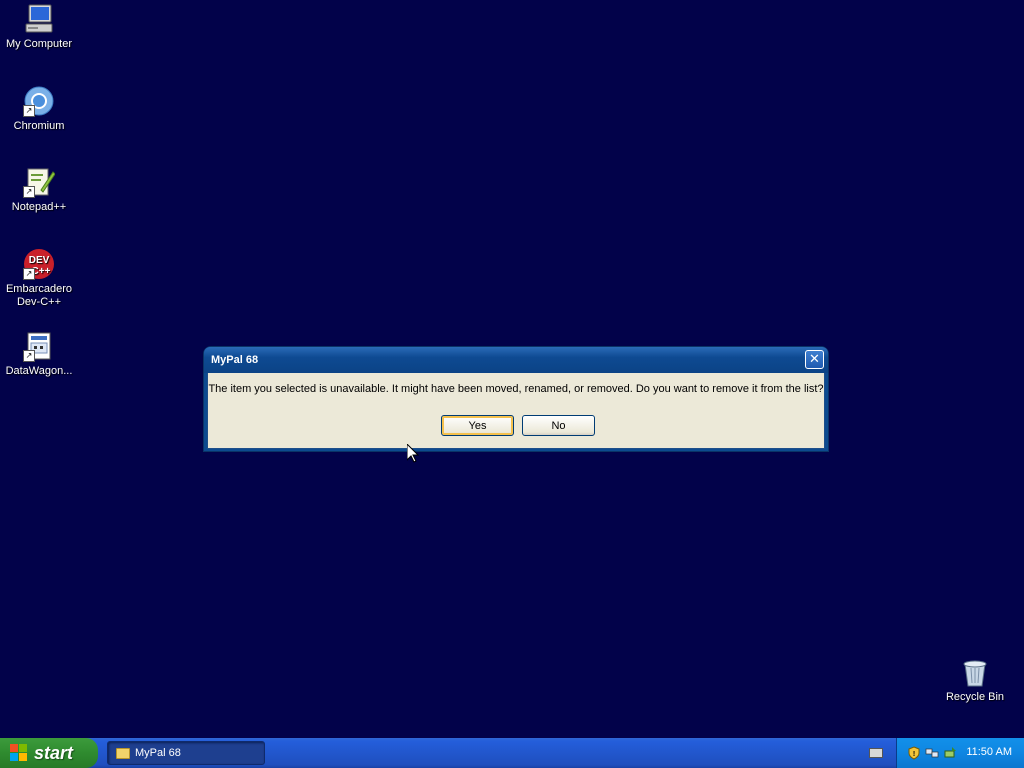  Describe the element at coordinates (512, 753) in the screenshot. I see `taskbar: start MyPal 68 ! 11:50 AM` at that location.